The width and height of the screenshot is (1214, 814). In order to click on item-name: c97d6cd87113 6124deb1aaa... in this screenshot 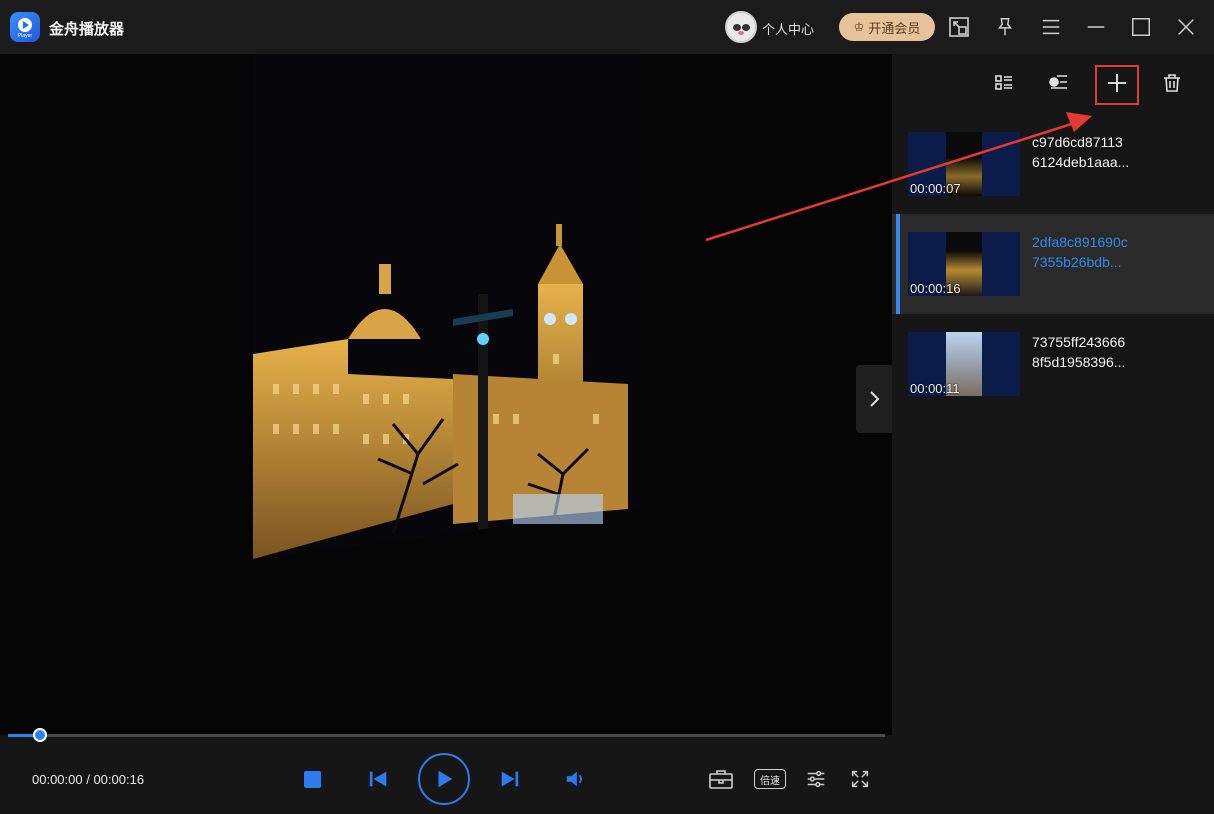, I will do `click(1081, 152)`.